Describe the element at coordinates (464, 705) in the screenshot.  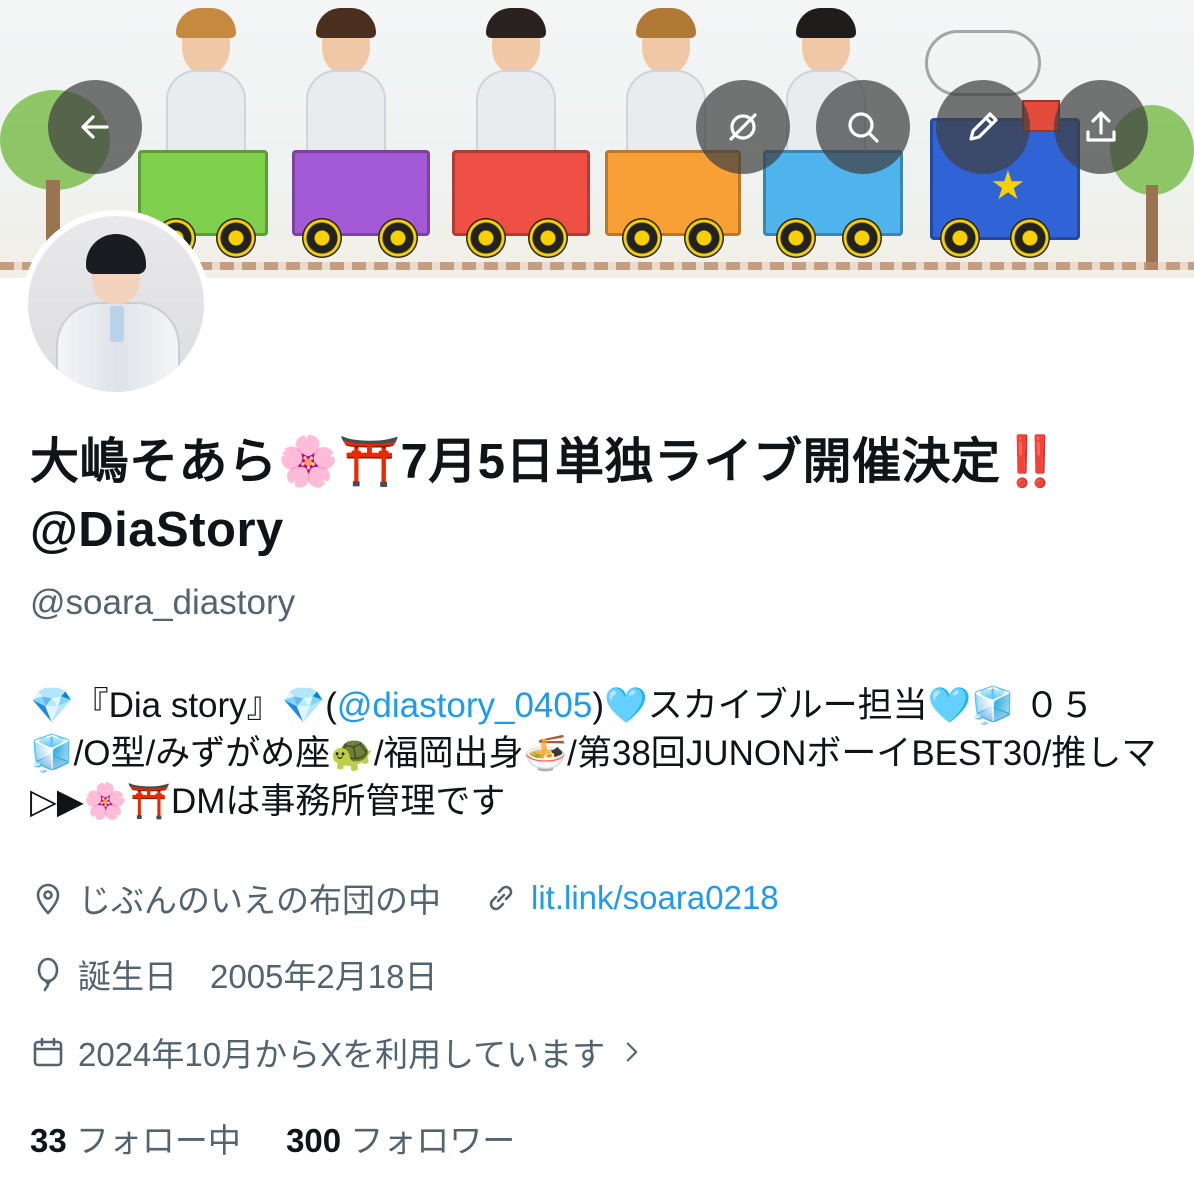
I see `bio-mention-link: @diastory_0405` at that location.